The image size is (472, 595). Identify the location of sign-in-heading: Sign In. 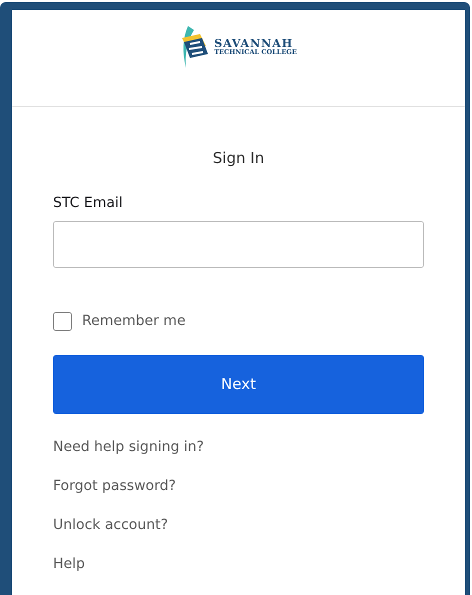
(238, 158).